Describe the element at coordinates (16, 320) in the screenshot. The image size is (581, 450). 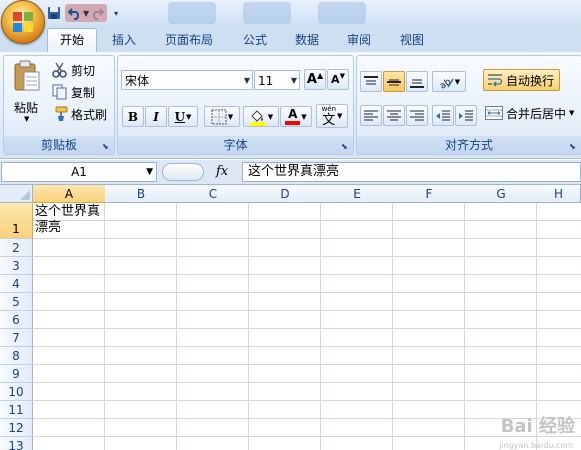
I see `row-header-6: 6` at that location.